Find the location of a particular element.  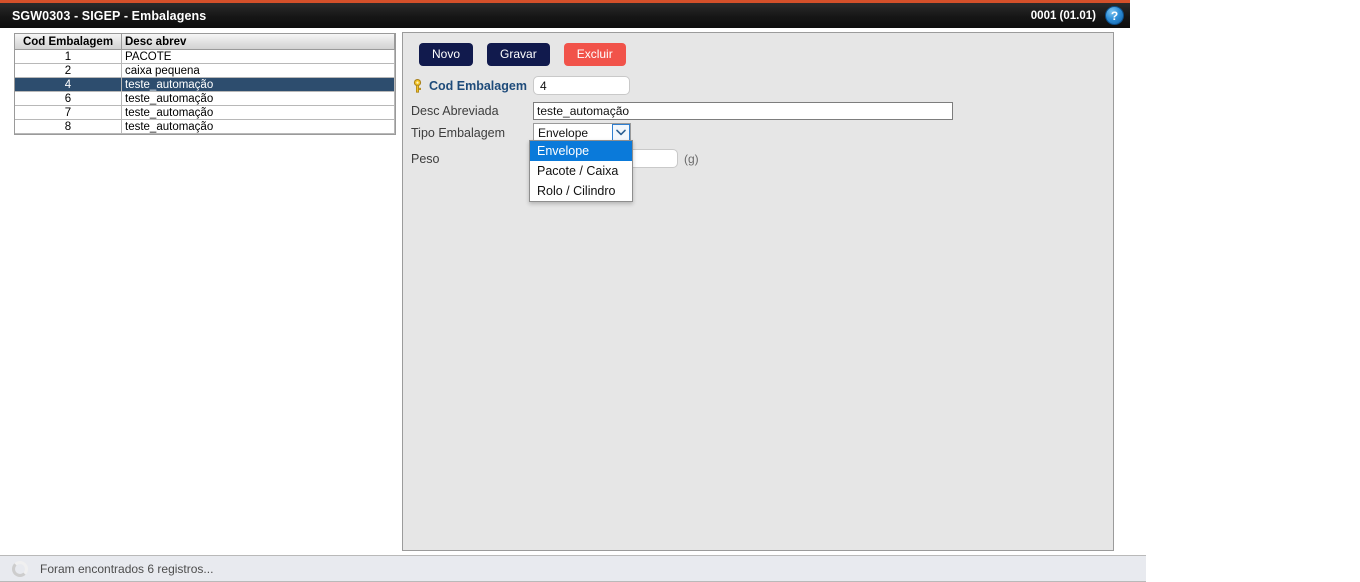

table-header-row: Cod Embalagem Desc abrev is located at coordinates (205, 42).